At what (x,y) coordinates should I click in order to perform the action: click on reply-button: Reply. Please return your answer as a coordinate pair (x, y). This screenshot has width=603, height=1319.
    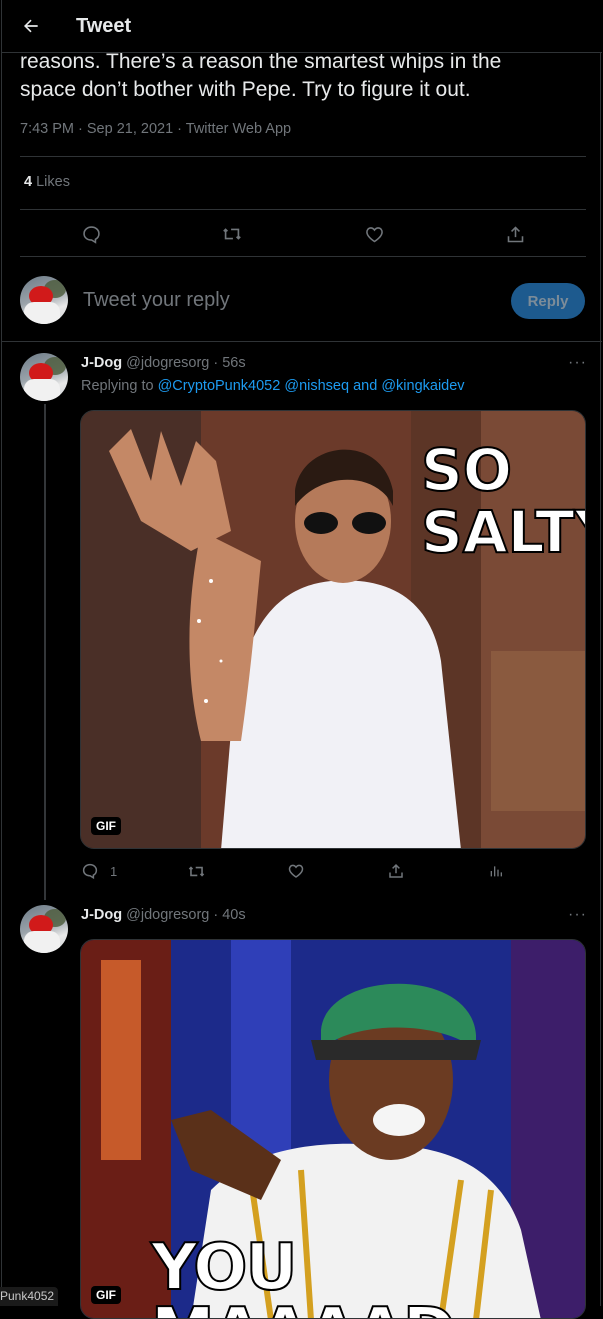
    Looking at the image, I should click on (548, 301).